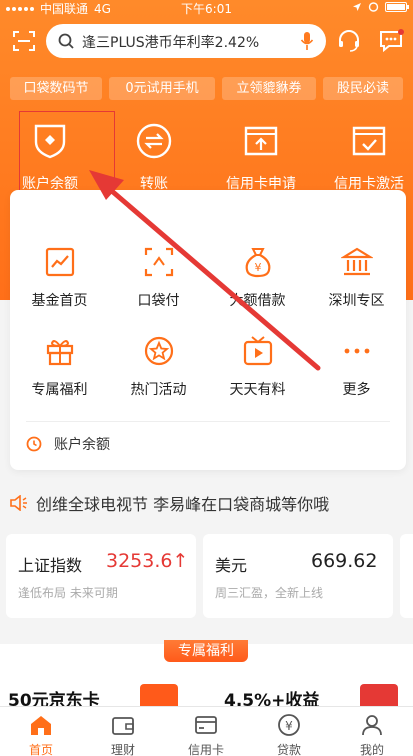  I want to click on market-value: 3253.6↑, so click(147, 561).